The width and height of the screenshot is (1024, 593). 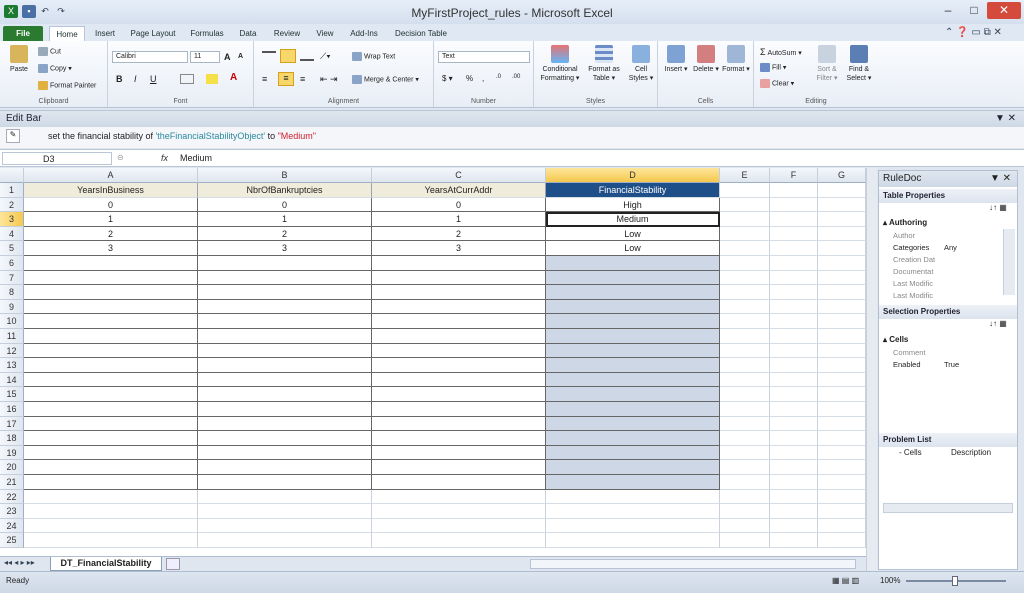 What do you see at coordinates (913, 271) in the screenshot?
I see `property-name: Documentat` at bounding box center [913, 271].